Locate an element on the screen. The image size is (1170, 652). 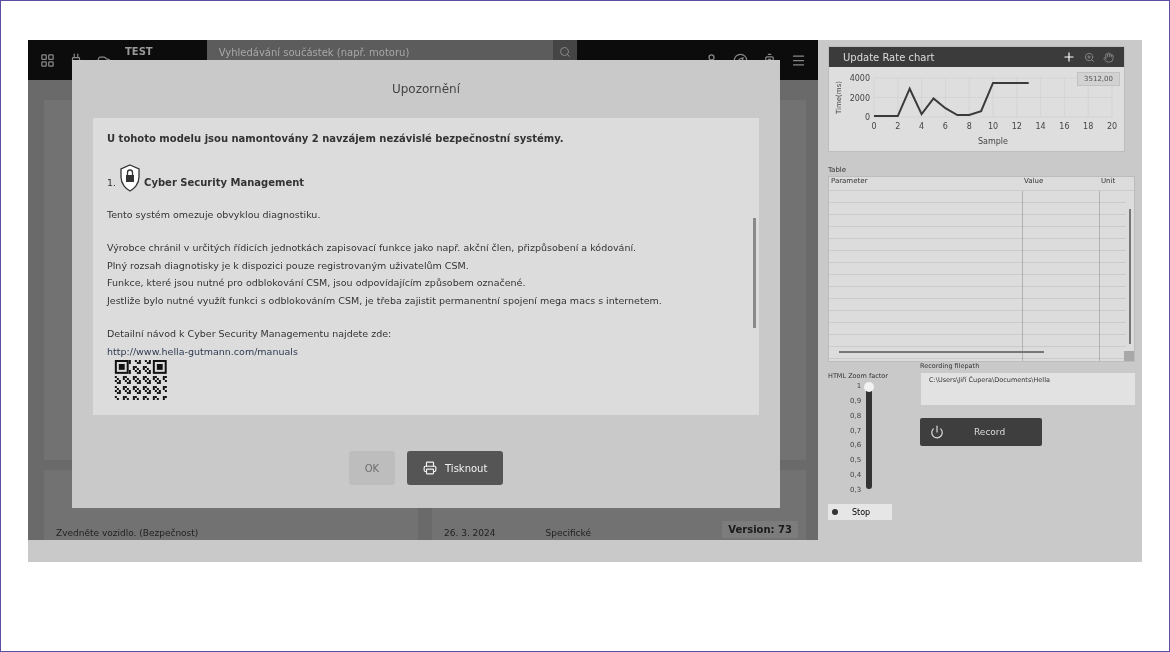
chart-title: Update Rate chart is located at coordinates (889, 57).